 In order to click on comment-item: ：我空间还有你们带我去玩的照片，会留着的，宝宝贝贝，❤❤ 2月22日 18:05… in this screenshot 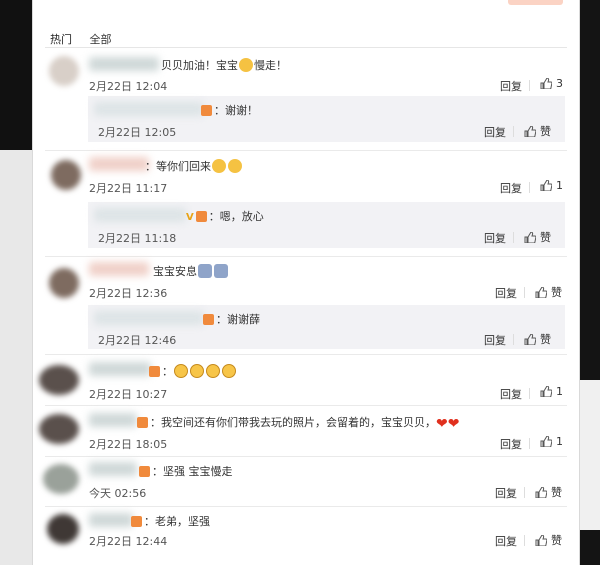, I will do `click(306, 431)`.